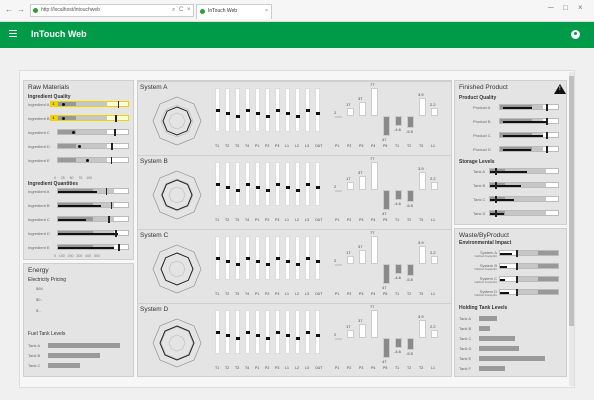  What do you see at coordinates (565, 7) in the screenshot?
I see `maximize-icon: □` at bounding box center [565, 7].